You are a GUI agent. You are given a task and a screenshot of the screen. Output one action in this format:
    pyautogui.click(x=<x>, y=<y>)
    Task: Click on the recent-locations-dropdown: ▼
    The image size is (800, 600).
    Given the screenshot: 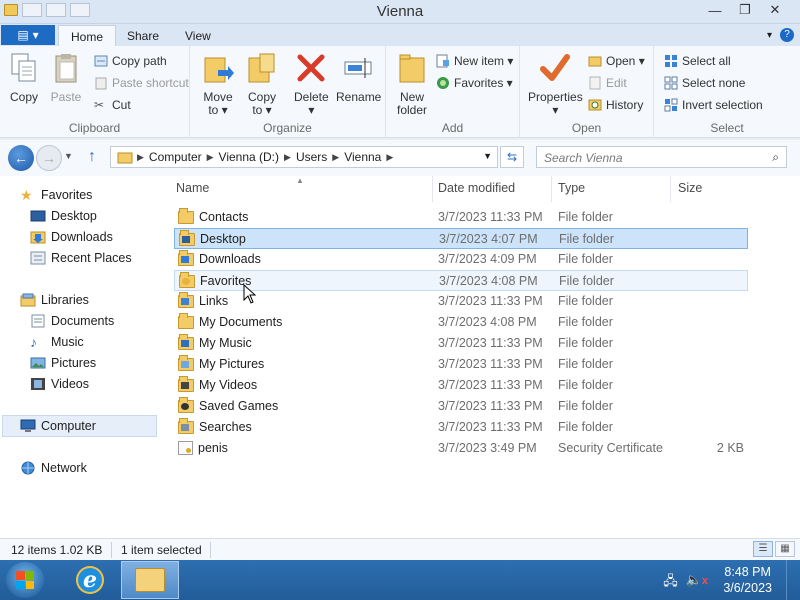 What is the action you would take?
    pyautogui.click(x=68, y=156)
    